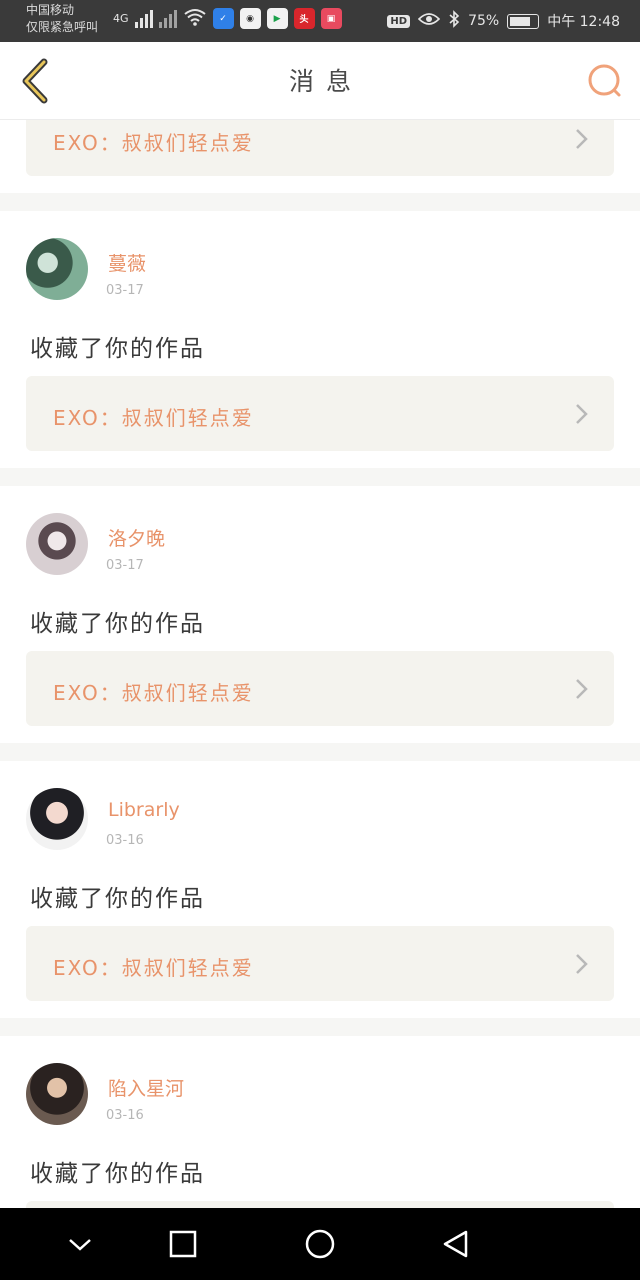 This screenshot has width=640, height=1280. Describe the element at coordinates (50, 10) in the screenshot. I see `carrier-name: 中国移动` at that location.